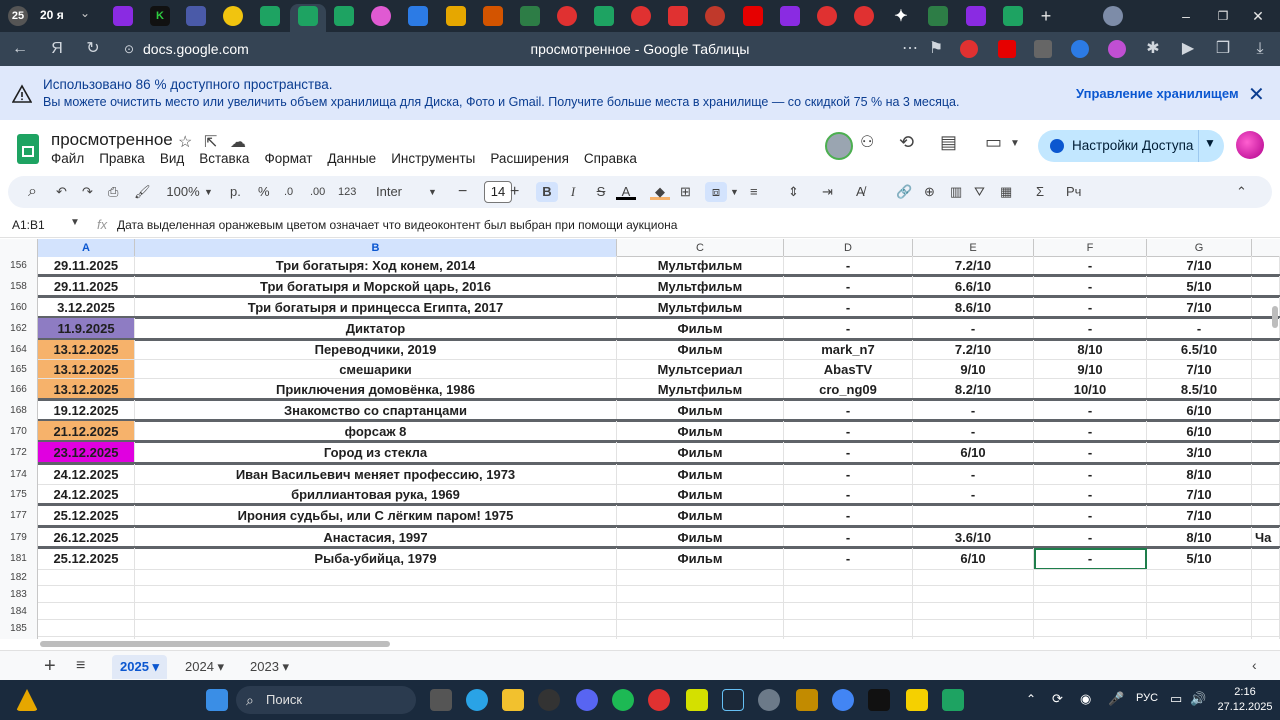  Describe the element at coordinates (1090, 350) in the screenshot. I see `cell-f: 8/10` at that location.